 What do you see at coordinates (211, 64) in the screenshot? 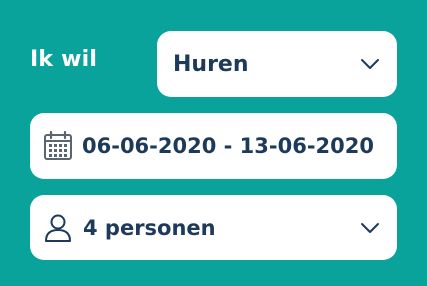
I see `intent-select-value: Huren` at bounding box center [211, 64].